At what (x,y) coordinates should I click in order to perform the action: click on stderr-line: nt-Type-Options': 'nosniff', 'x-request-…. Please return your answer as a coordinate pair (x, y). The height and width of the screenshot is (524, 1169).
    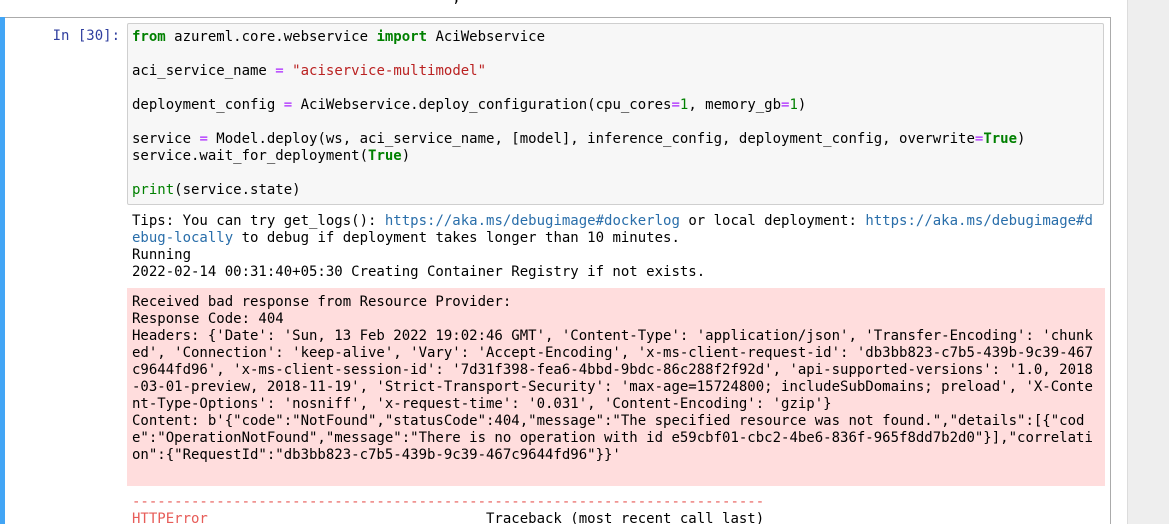
    Looking at the image, I should click on (482, 404).